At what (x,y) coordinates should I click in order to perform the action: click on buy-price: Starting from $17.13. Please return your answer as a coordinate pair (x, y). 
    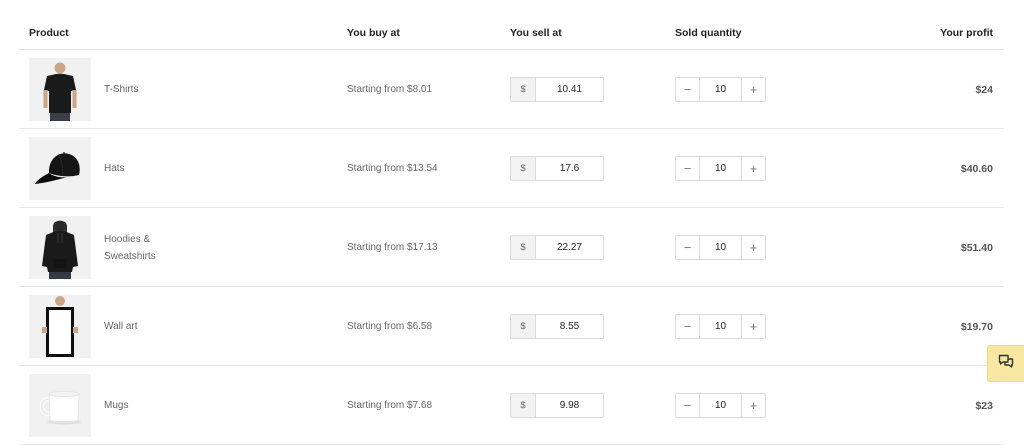
    Looking at the image, I should click on (392, 247).